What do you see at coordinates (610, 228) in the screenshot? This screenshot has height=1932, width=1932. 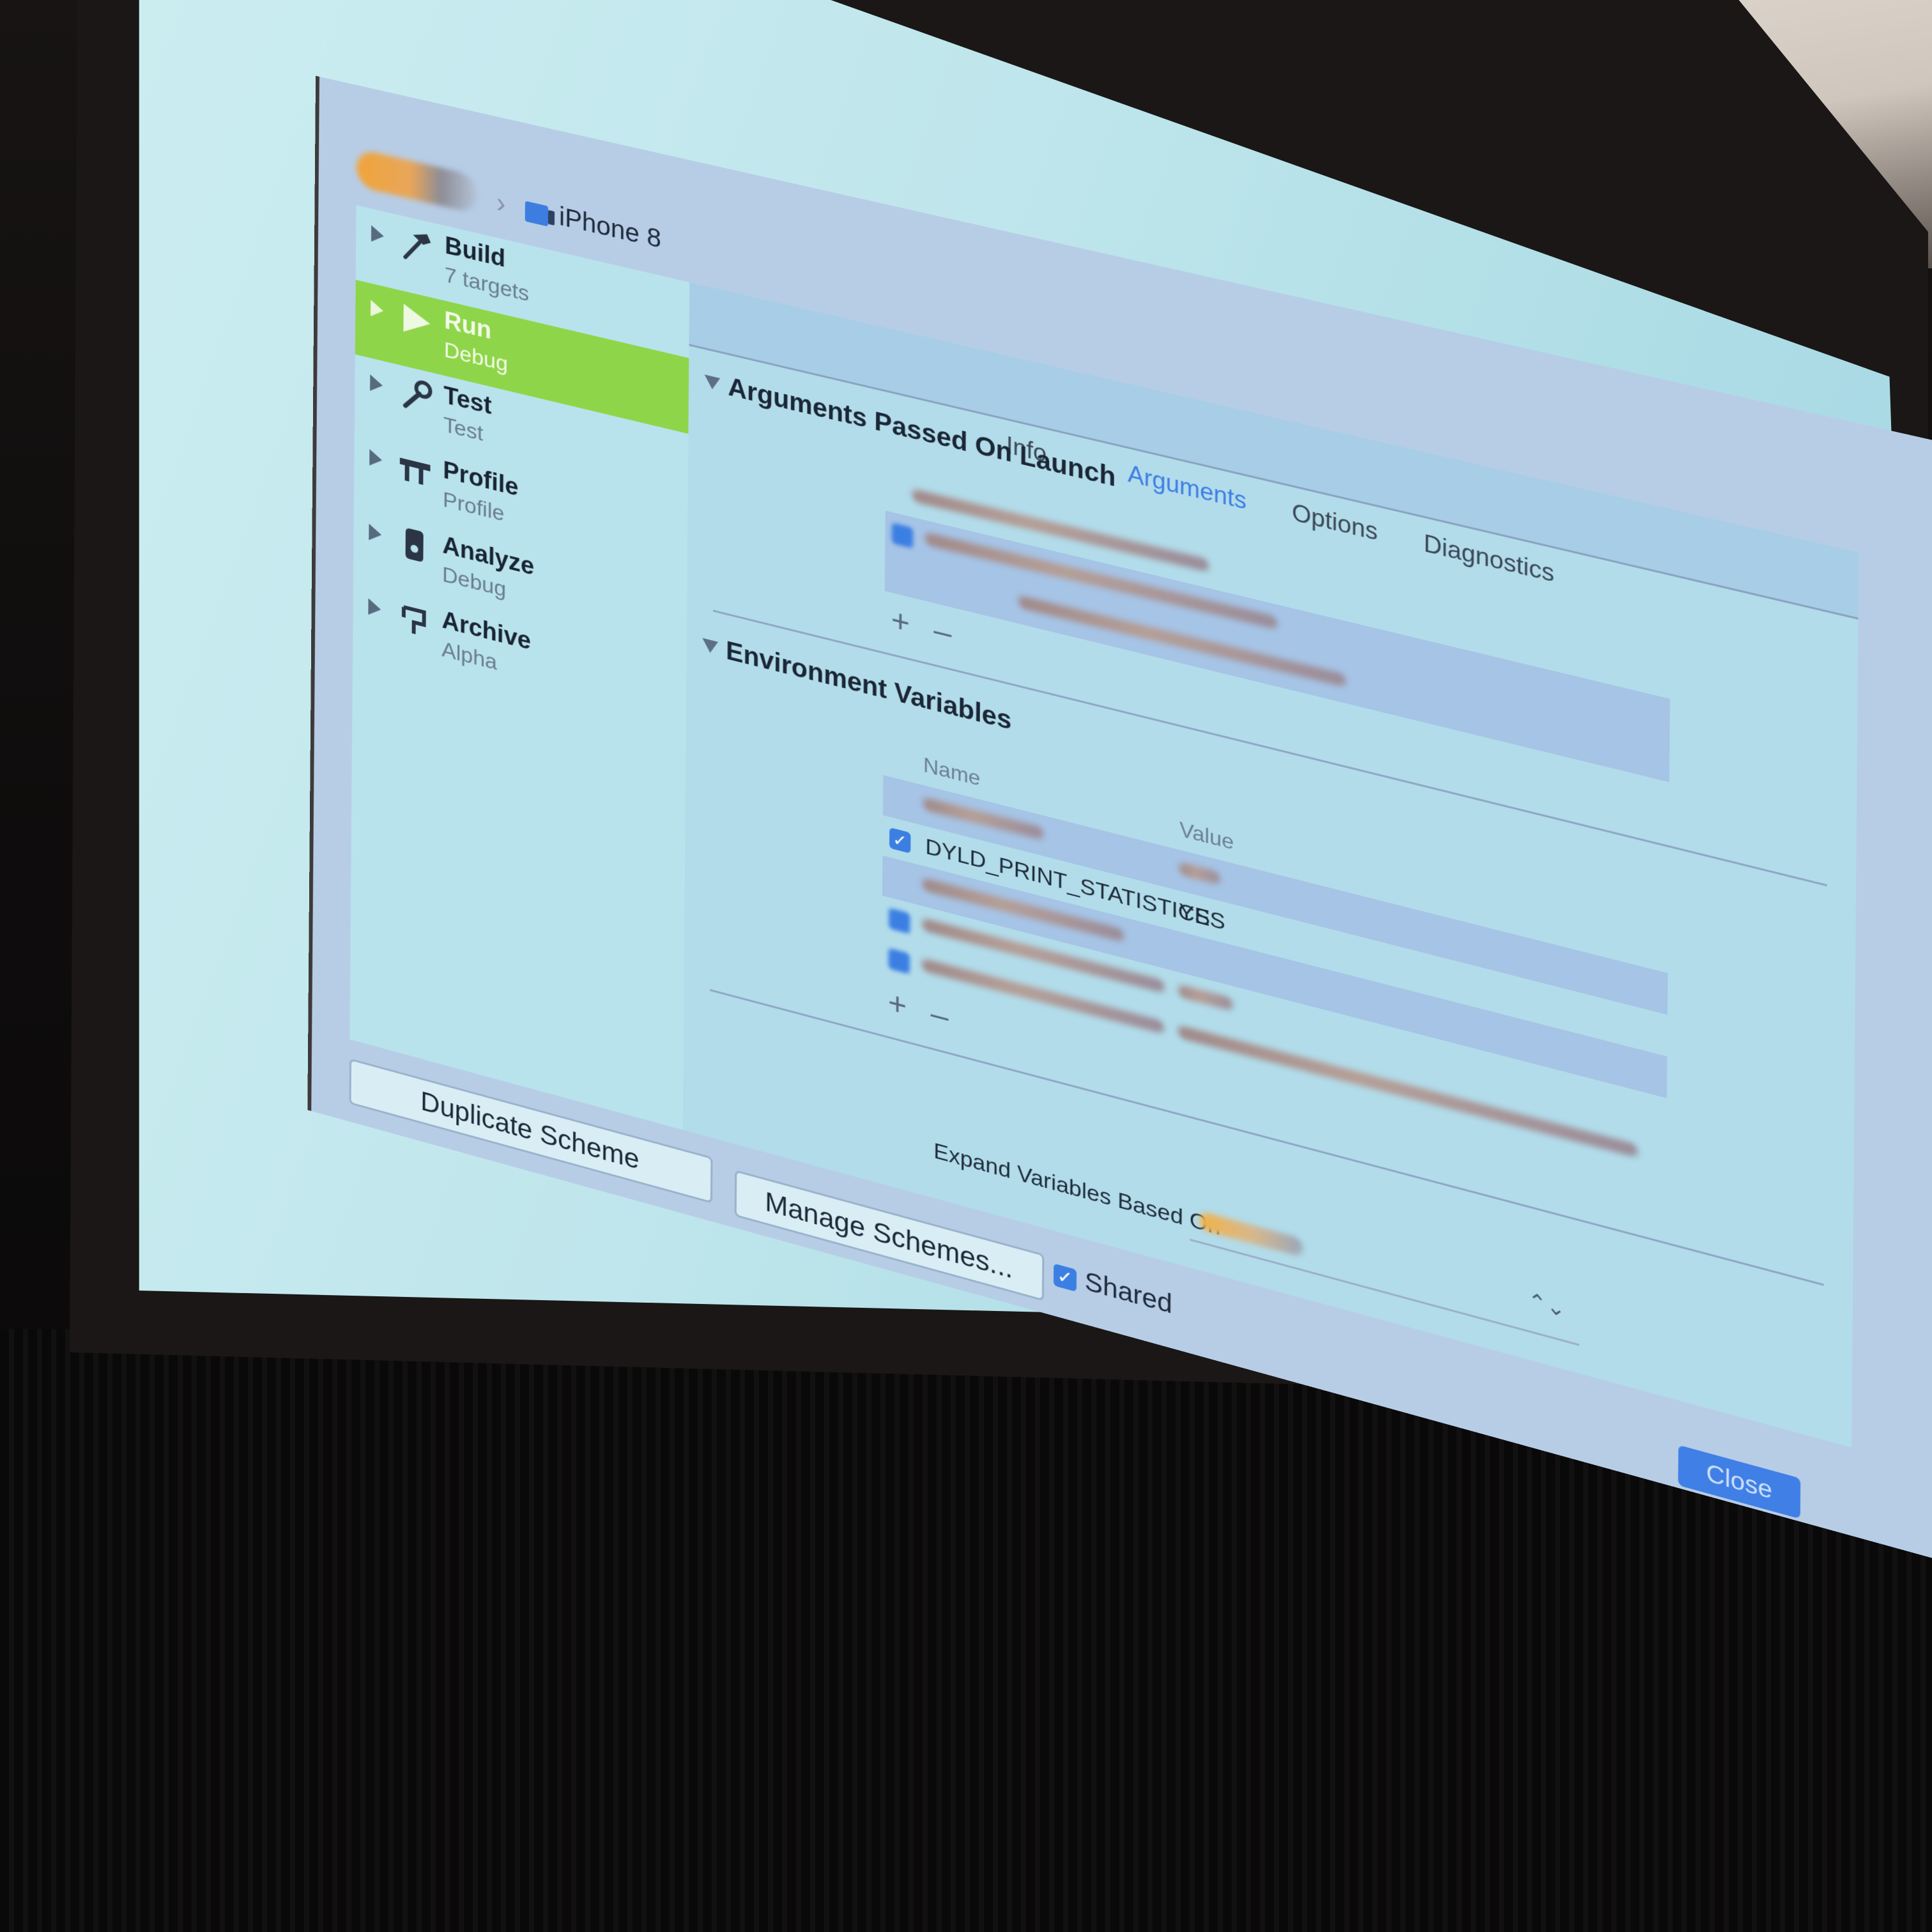 I see `destination-label: iPhone 8` at bounding box center [610, 228].